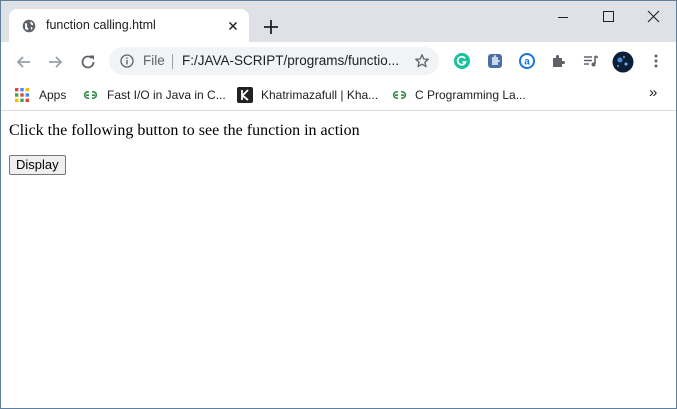 The height and width of the screenshot is (409, 677). What do you see at coordinates (422, 61) in the screenshot?
I see `bookmark-star-icon` at bounding box center [422, 61].